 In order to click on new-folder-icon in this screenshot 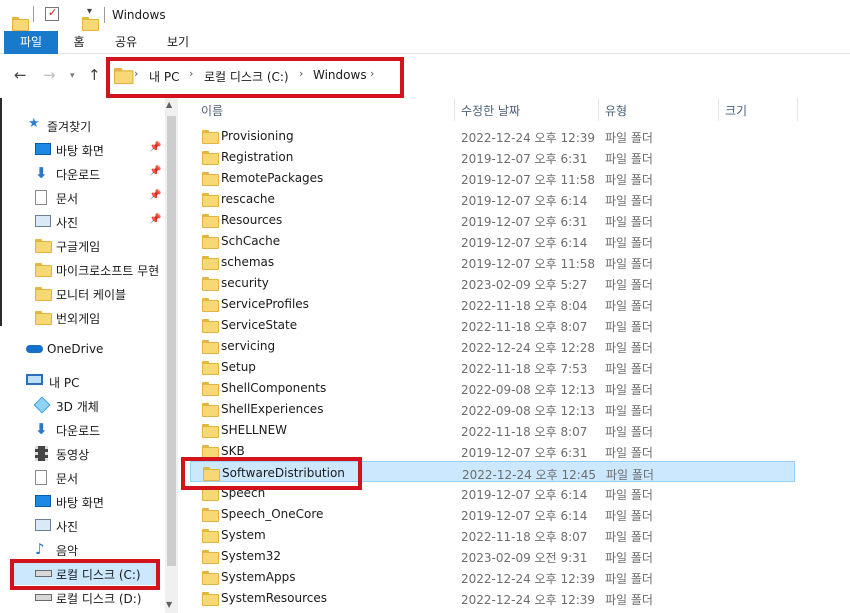, I will do `click(90, 23)`.